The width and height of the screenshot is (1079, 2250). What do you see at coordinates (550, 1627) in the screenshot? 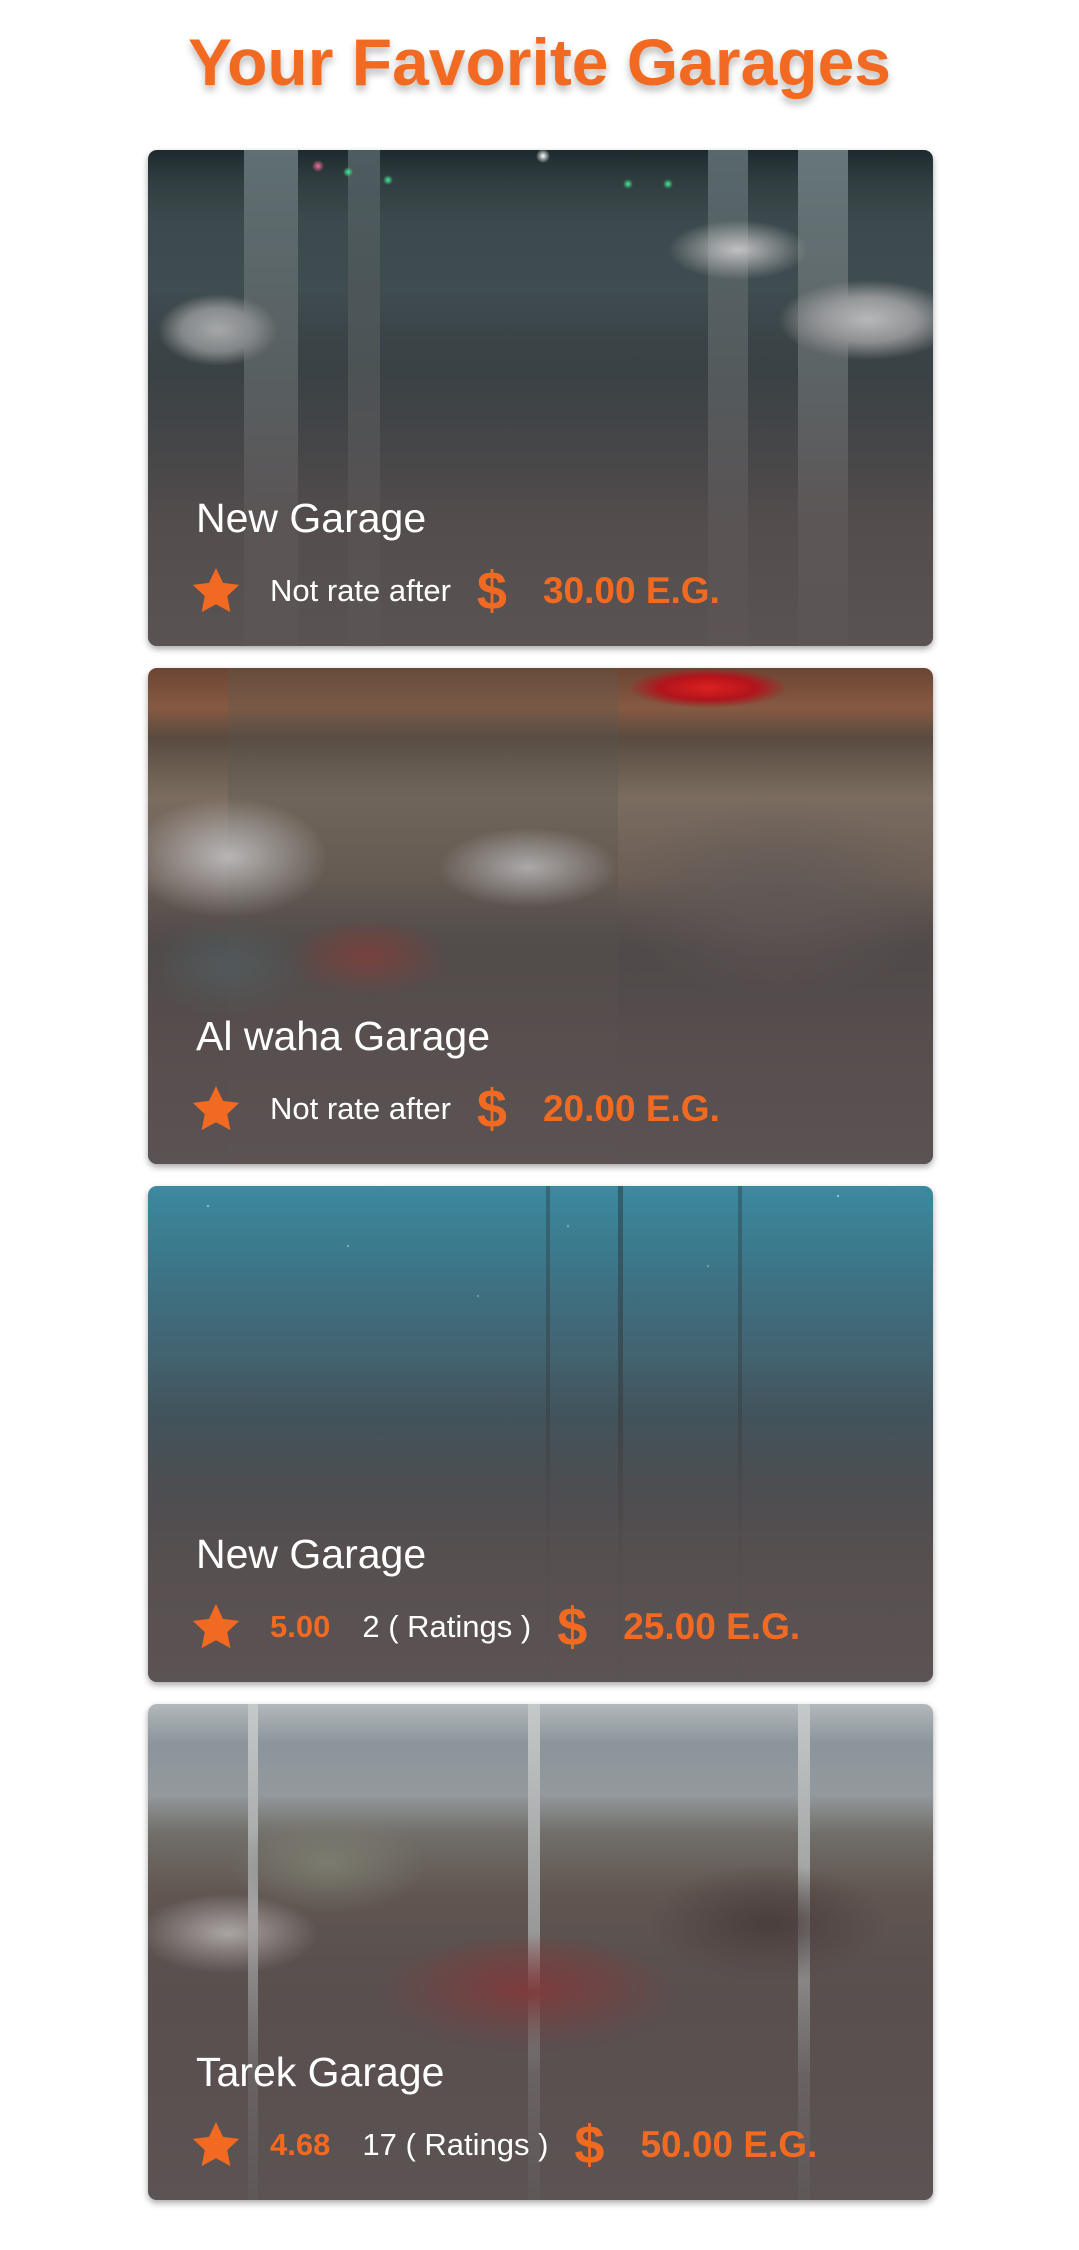
I see `garage-info-row: 5.00 2 ( Ratings ) $ 25.00 E.G.` at bounding box center [550, 1627].